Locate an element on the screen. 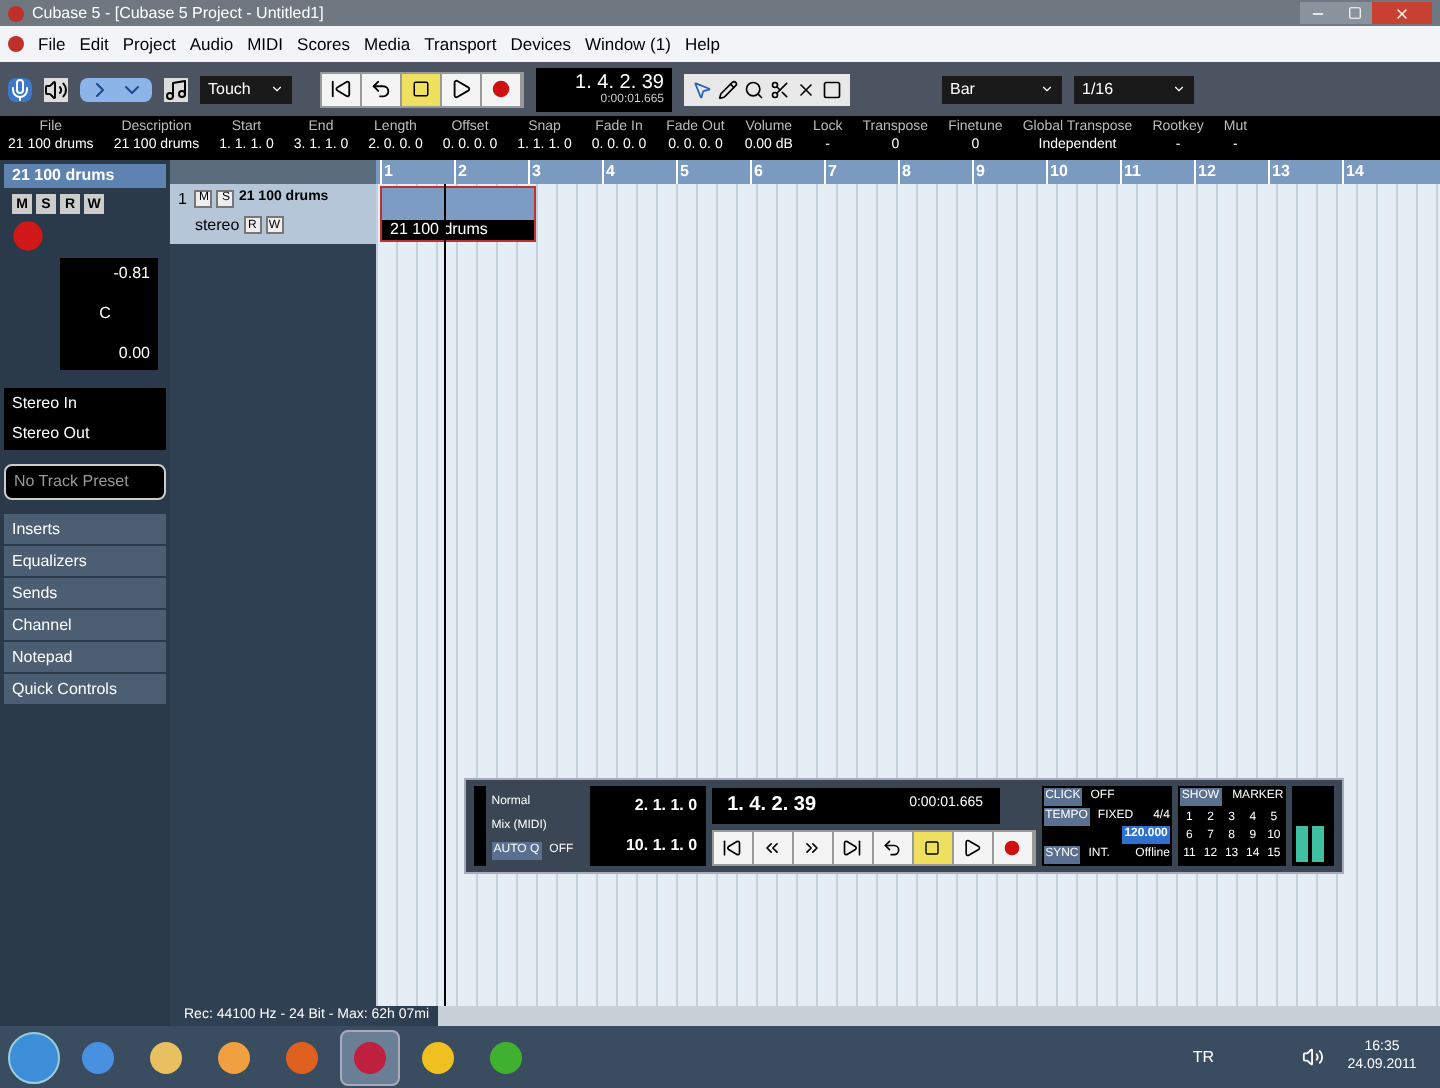 This screenshot has height=1088, width=1440. track-preset-field: No Track Preset is located at coordinates (85, 482).